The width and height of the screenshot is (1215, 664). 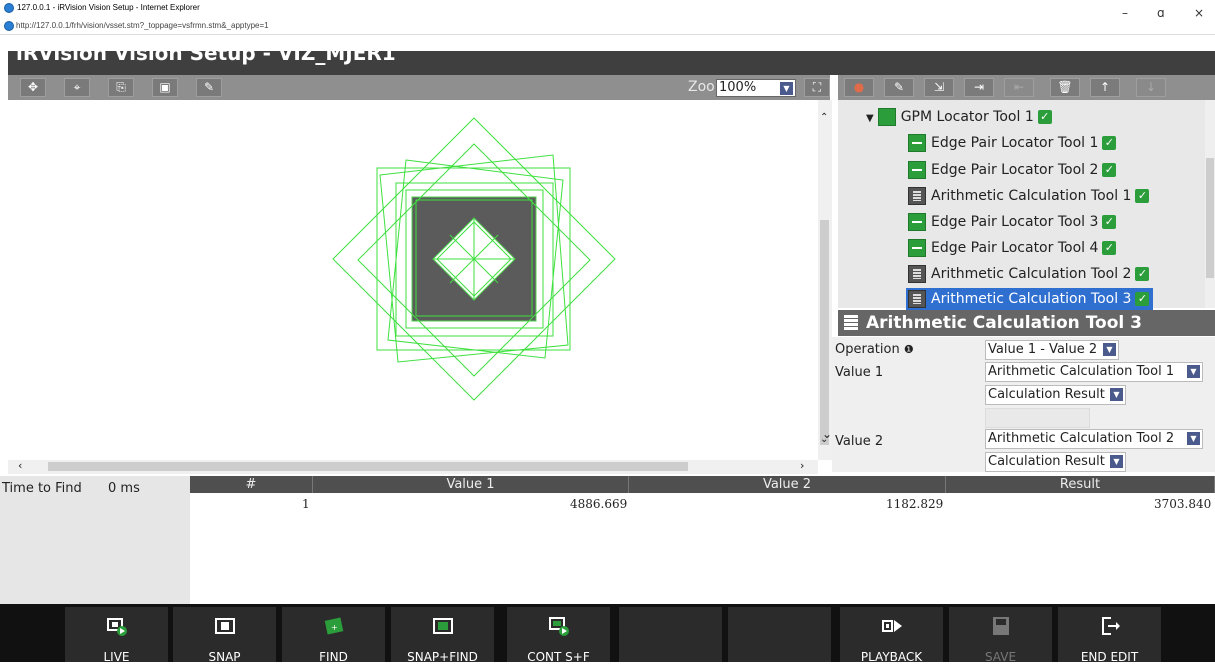 I want to click on tree-item-edge-pair-2: Edge Pair Locator Tool 2 ✓, so click(x=1012, y=170).